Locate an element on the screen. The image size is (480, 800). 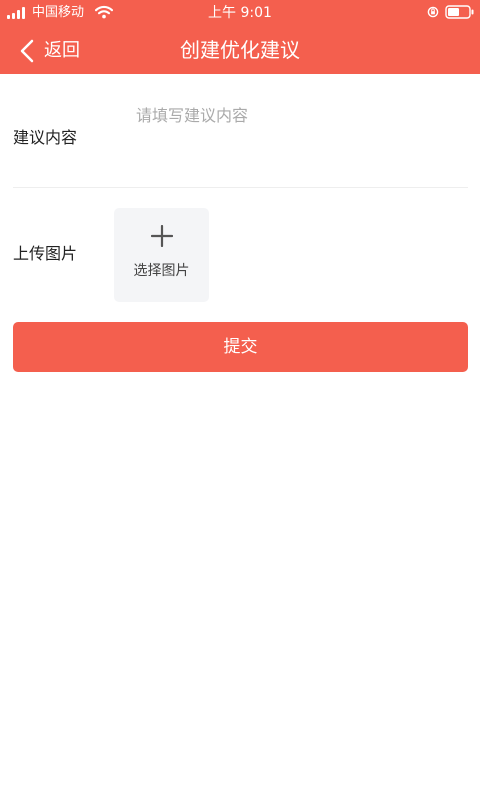
battery-icon is located at coordinates (459, 12).